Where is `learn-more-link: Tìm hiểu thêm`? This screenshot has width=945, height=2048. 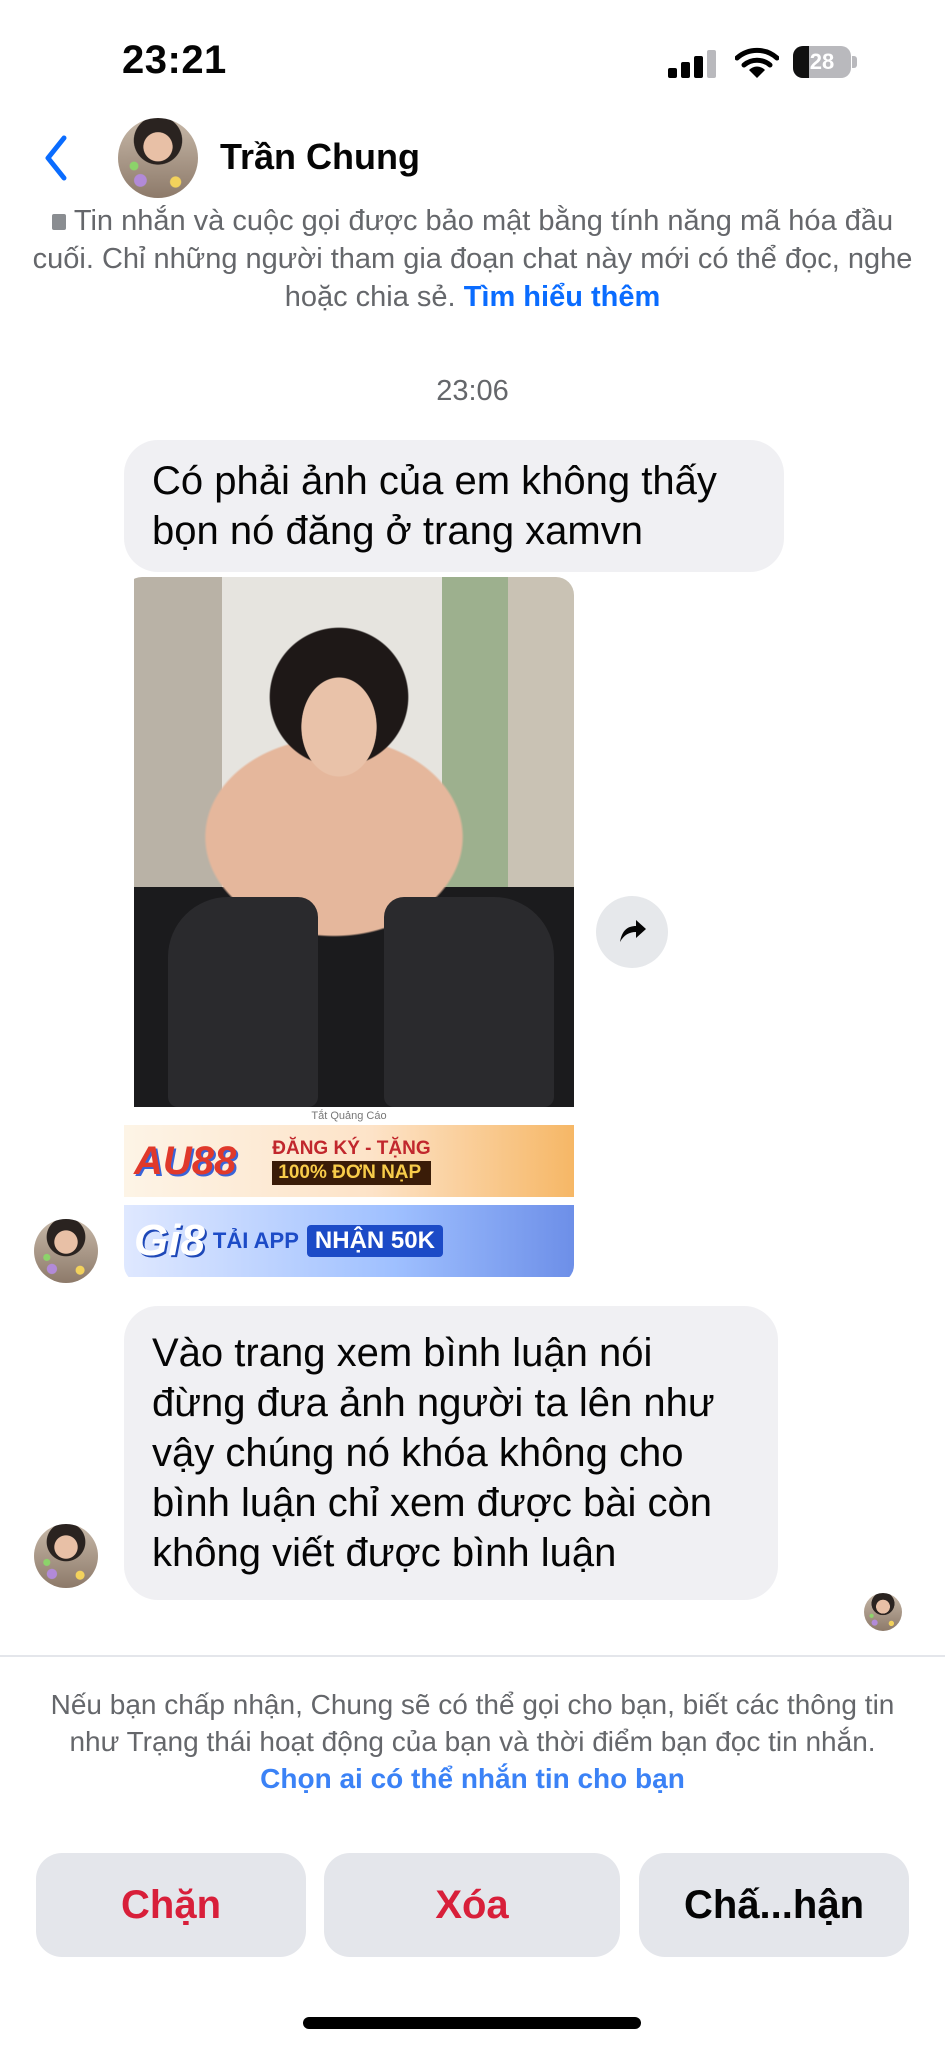
learn-more-link: Tìm hiểu thêm is located at coordinates (562, 297).